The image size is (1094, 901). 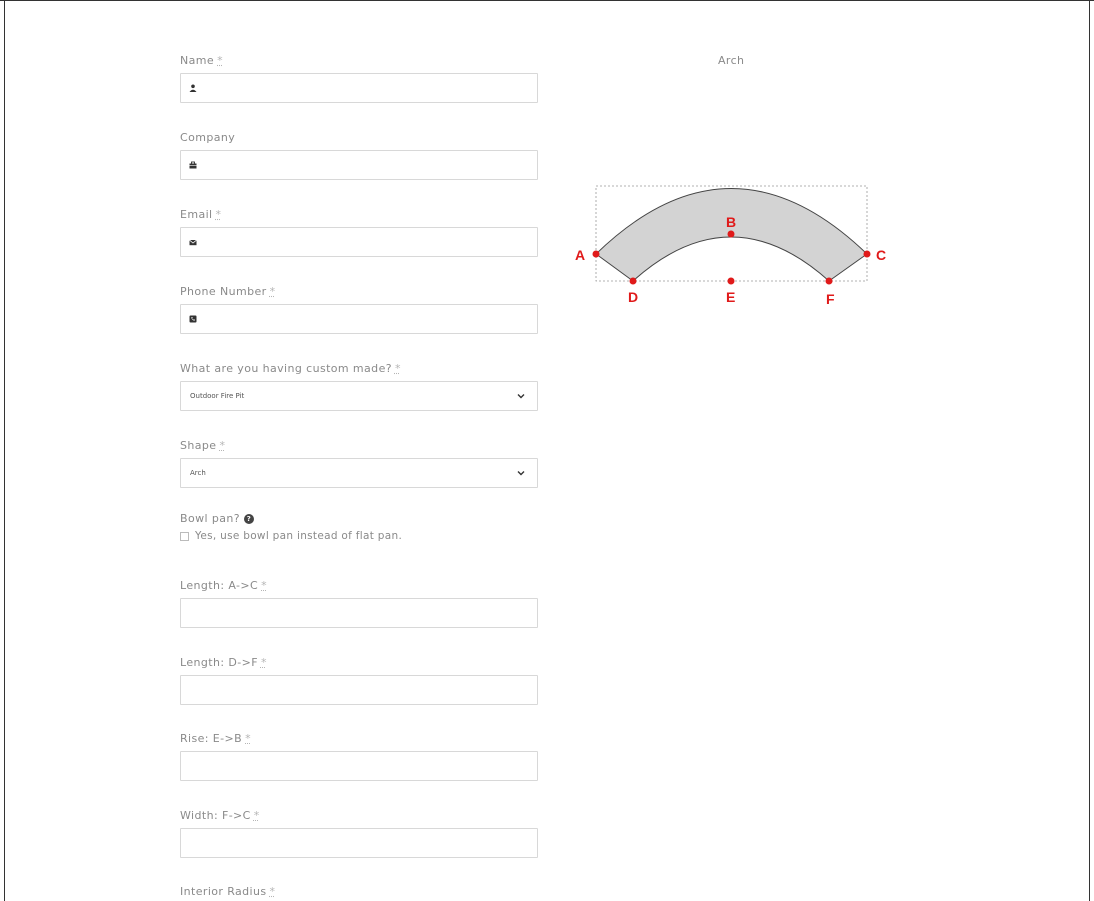 I want to click on length-ac-field: Length: A->C *, so click(x=359, y=603).